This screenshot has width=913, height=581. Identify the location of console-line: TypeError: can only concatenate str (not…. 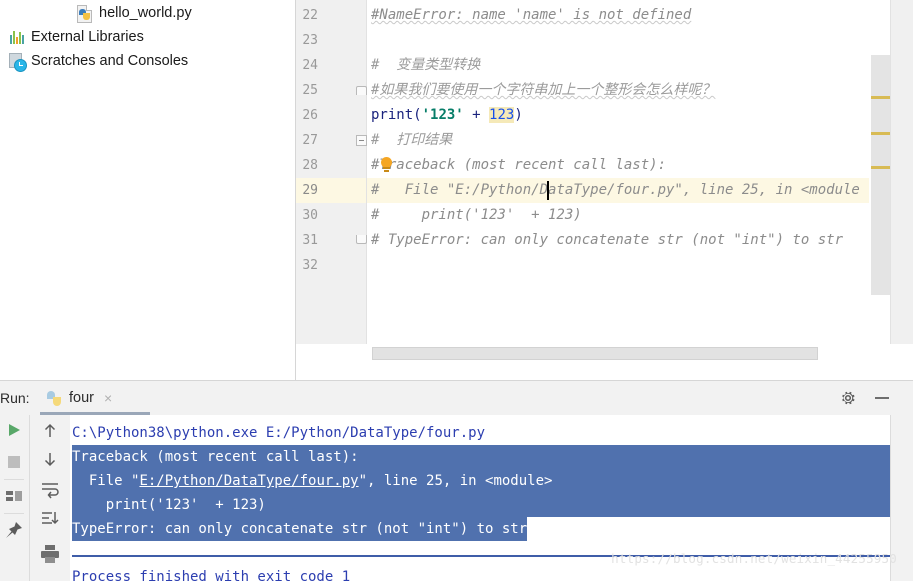
(299, 529).